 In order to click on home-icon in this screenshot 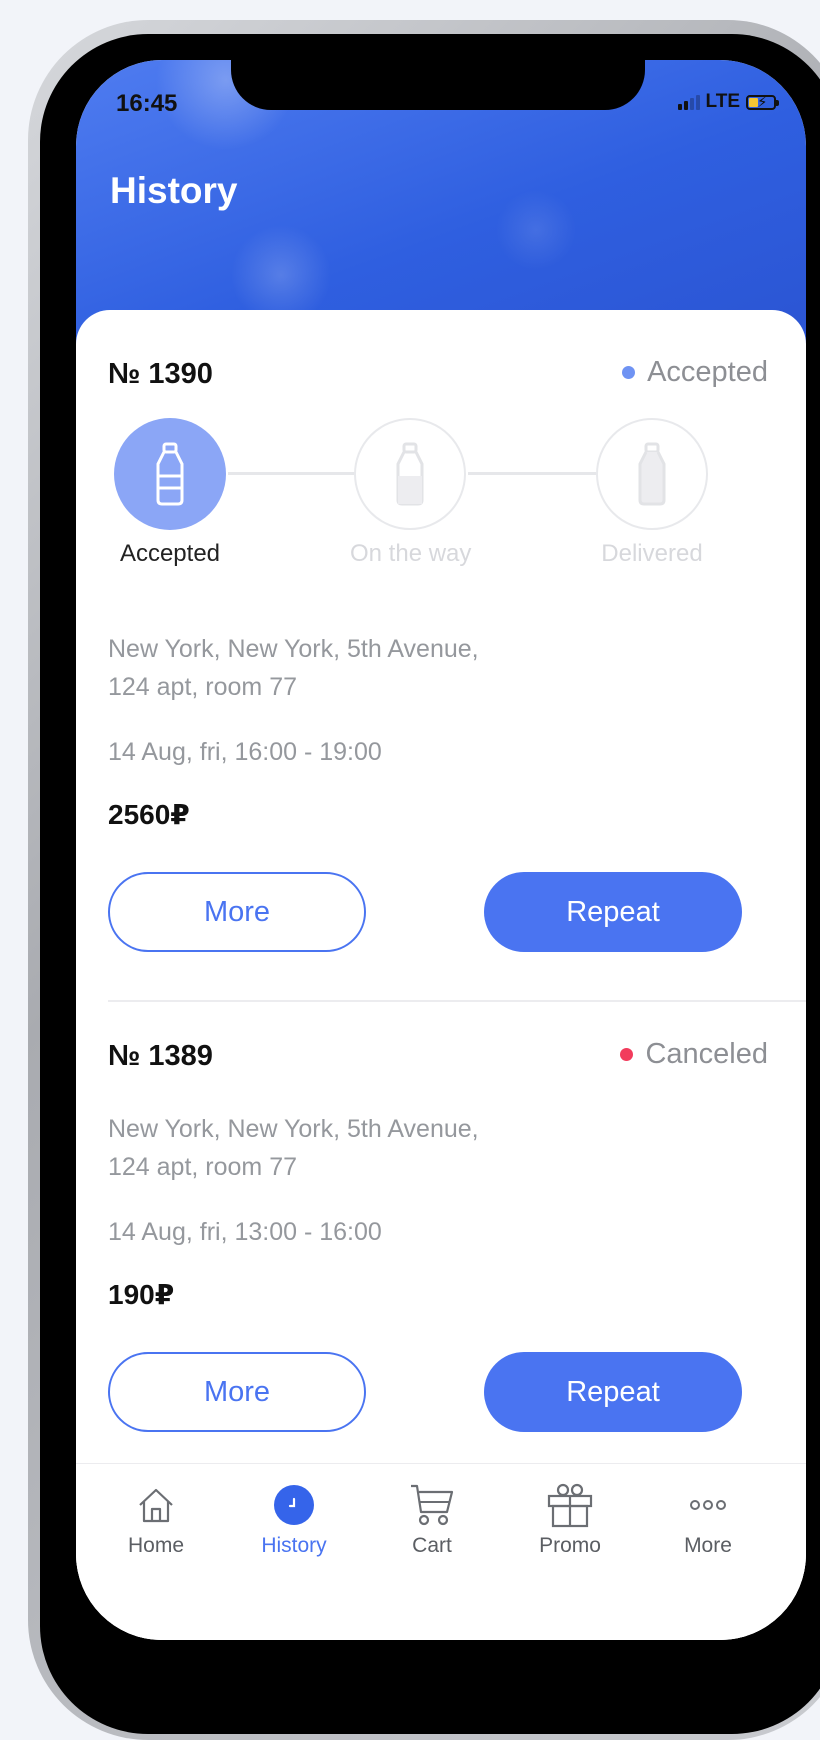, I will do `click(156, 1505)`.